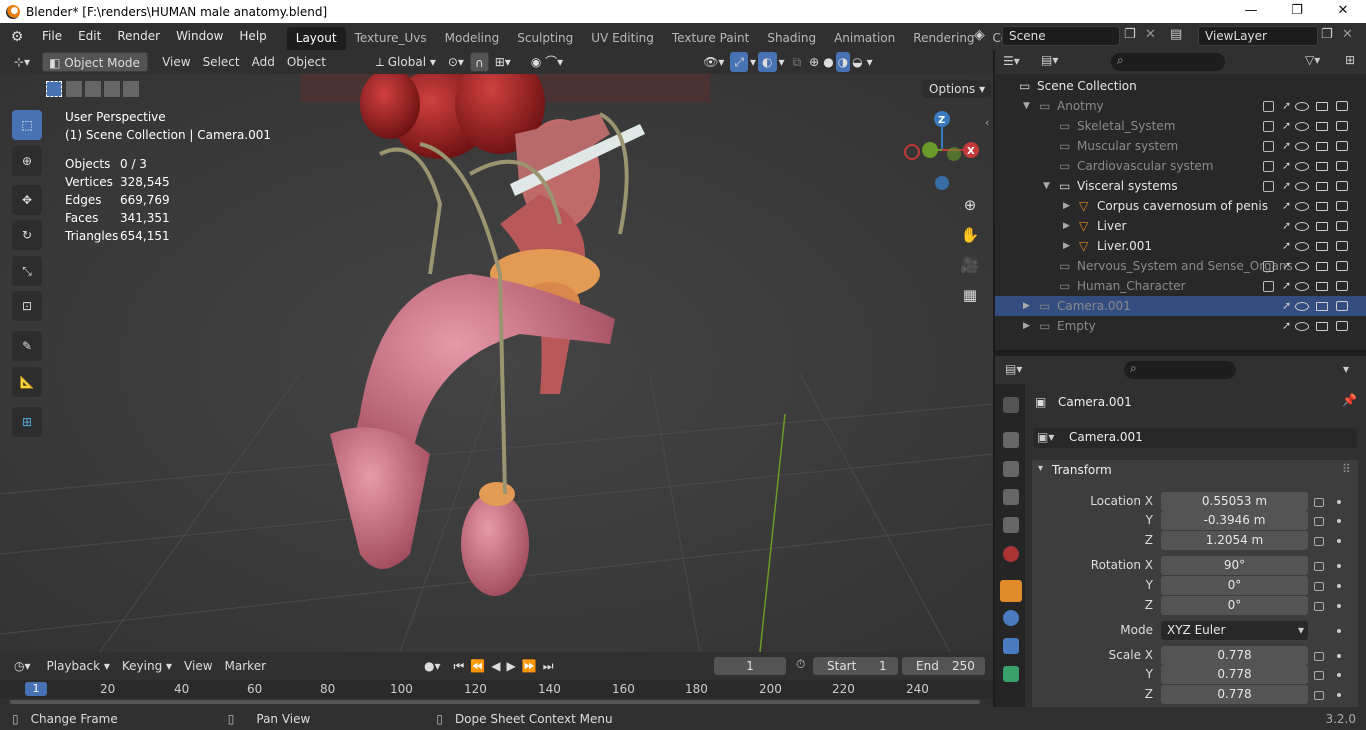 The height and width of the screenshot is (730, 1366). Describe the element at coordinates (316, 38) in the screenshot. I see `tab-layout: Layout` at that location.